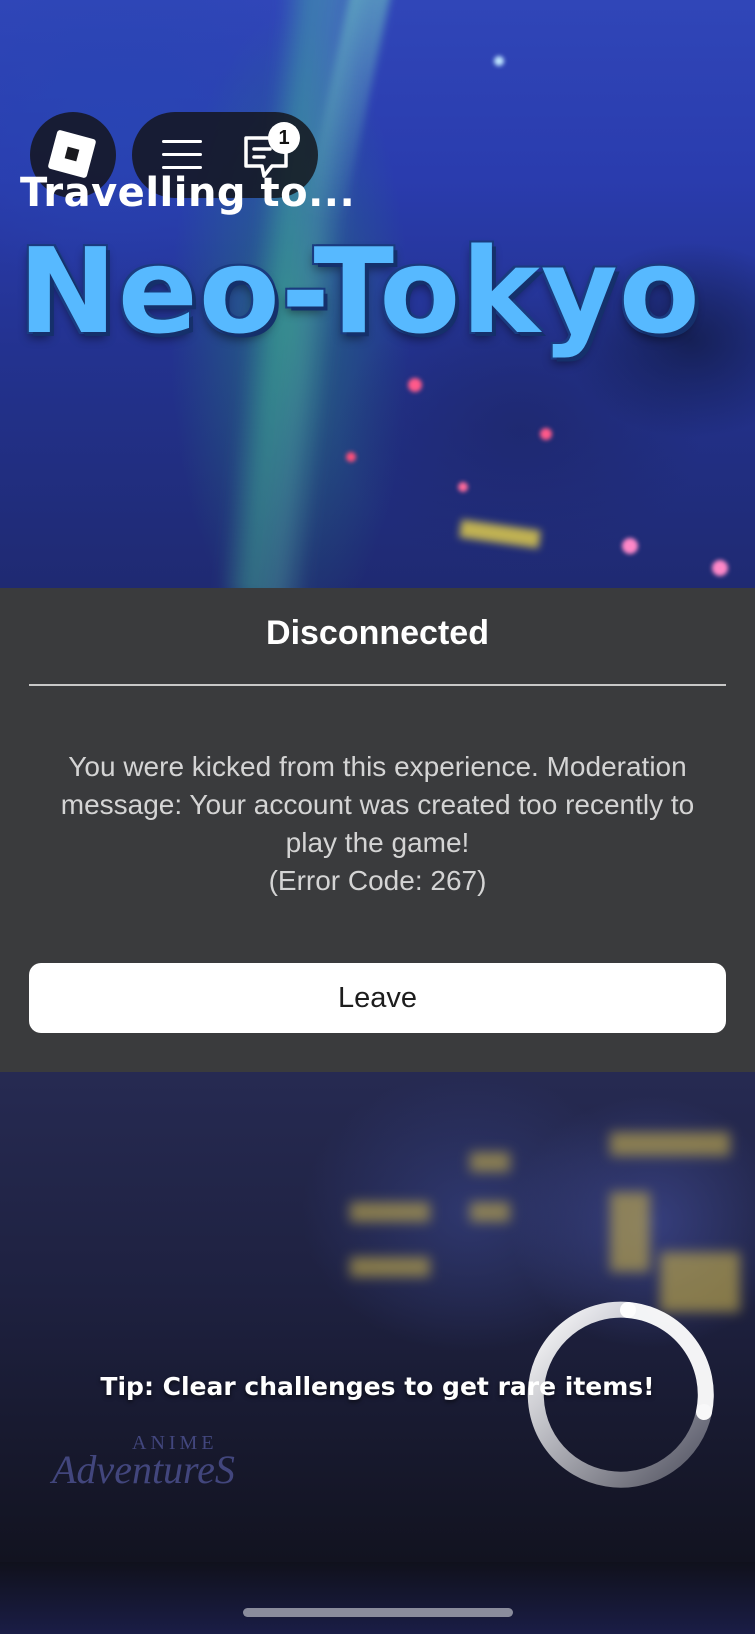  I want to click on loading-spinner-icon, so click(621, 1395).